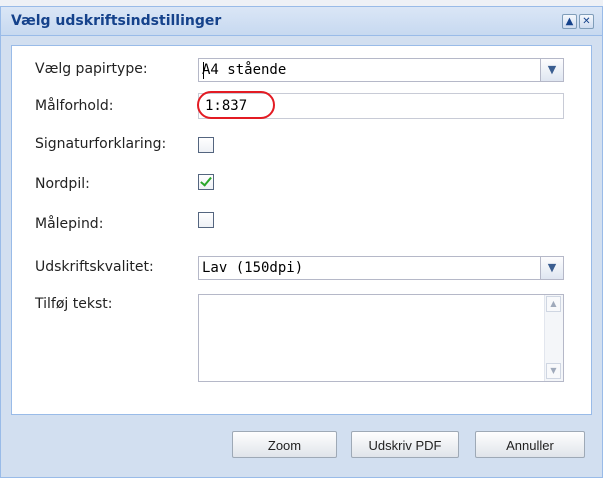 This screenshot has height=491, width=603. I want to click on textarea-scrollbar: ▲ ▼, so click(553, 338).